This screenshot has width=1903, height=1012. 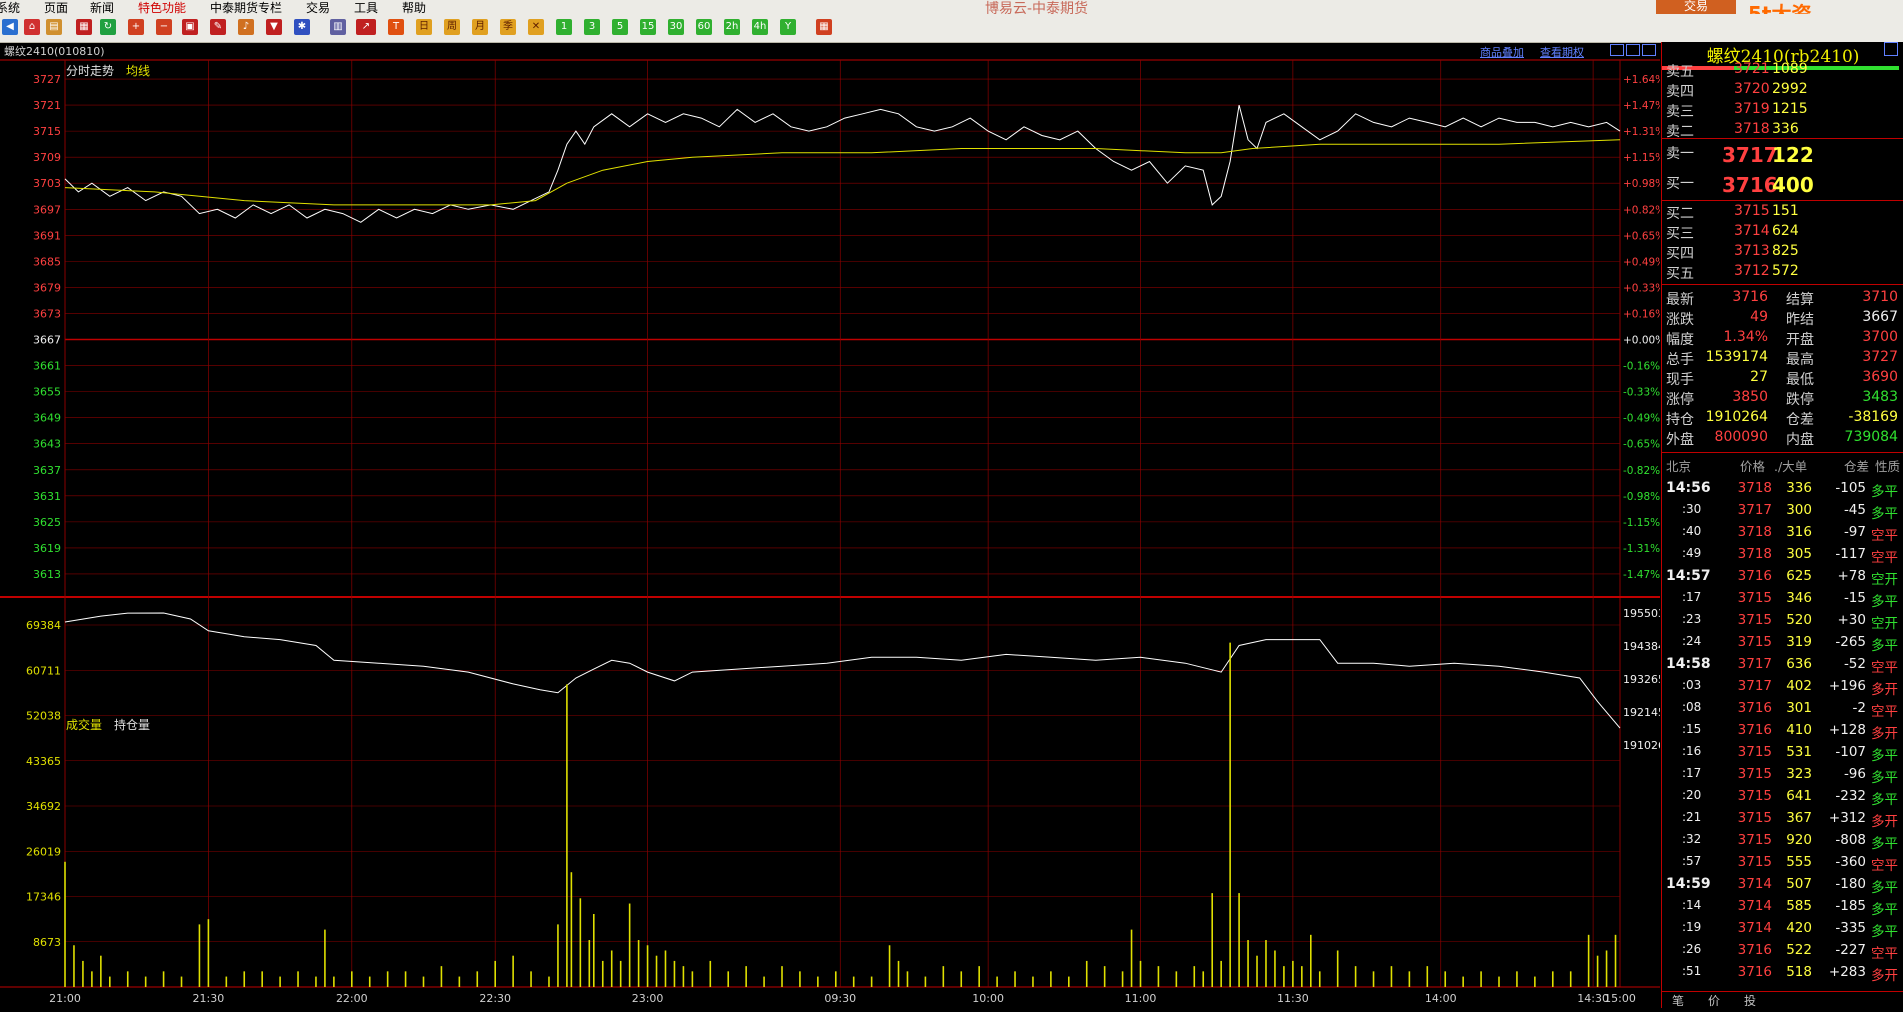 What do you see at coordinates (676, 27) in the screenshot?
I see `period-30min-icon: 30` at bounding box center [676, 27].